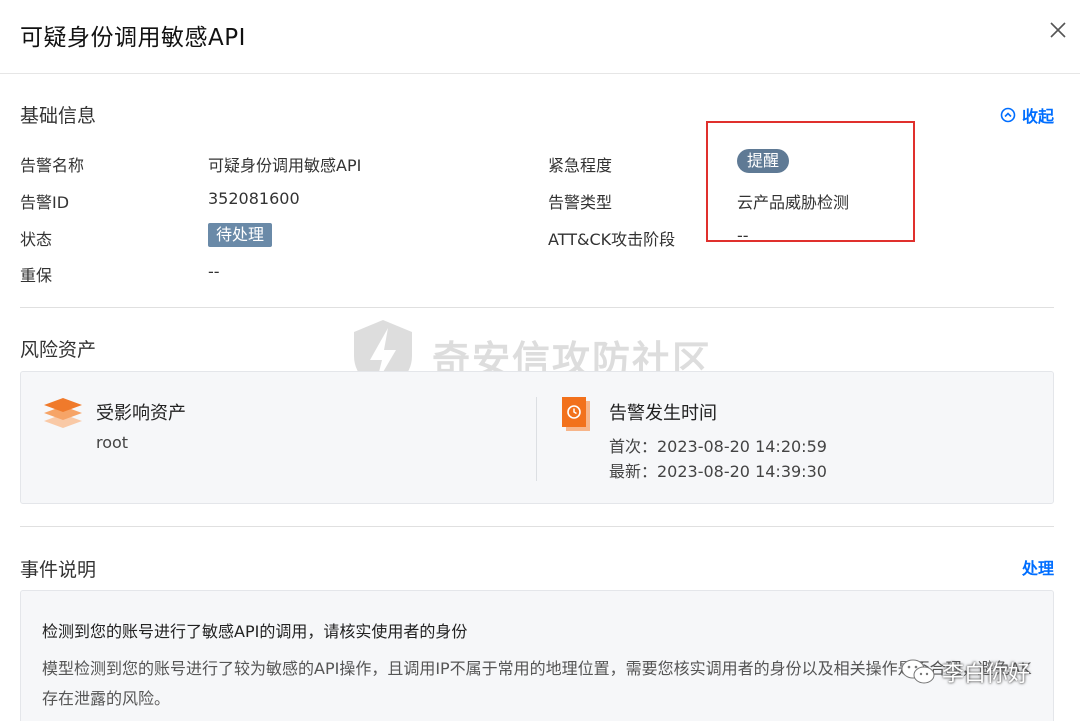  What do you see at coordinates (255, 631) in the screenshot?
I see `event-headline: 检测到您的账号进行了敏感API的调用，请核实使用者的身份` at bounding box center [255, 631].